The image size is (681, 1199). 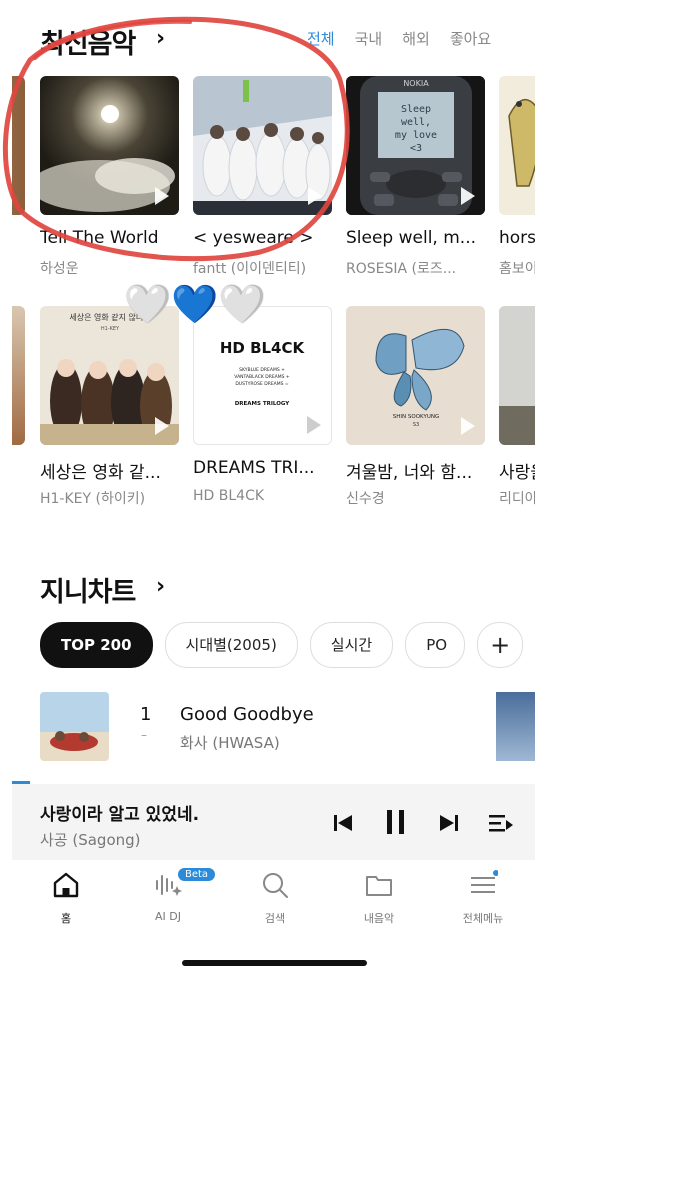 I want to click on playlist-icon, so click(x=501, y=823).